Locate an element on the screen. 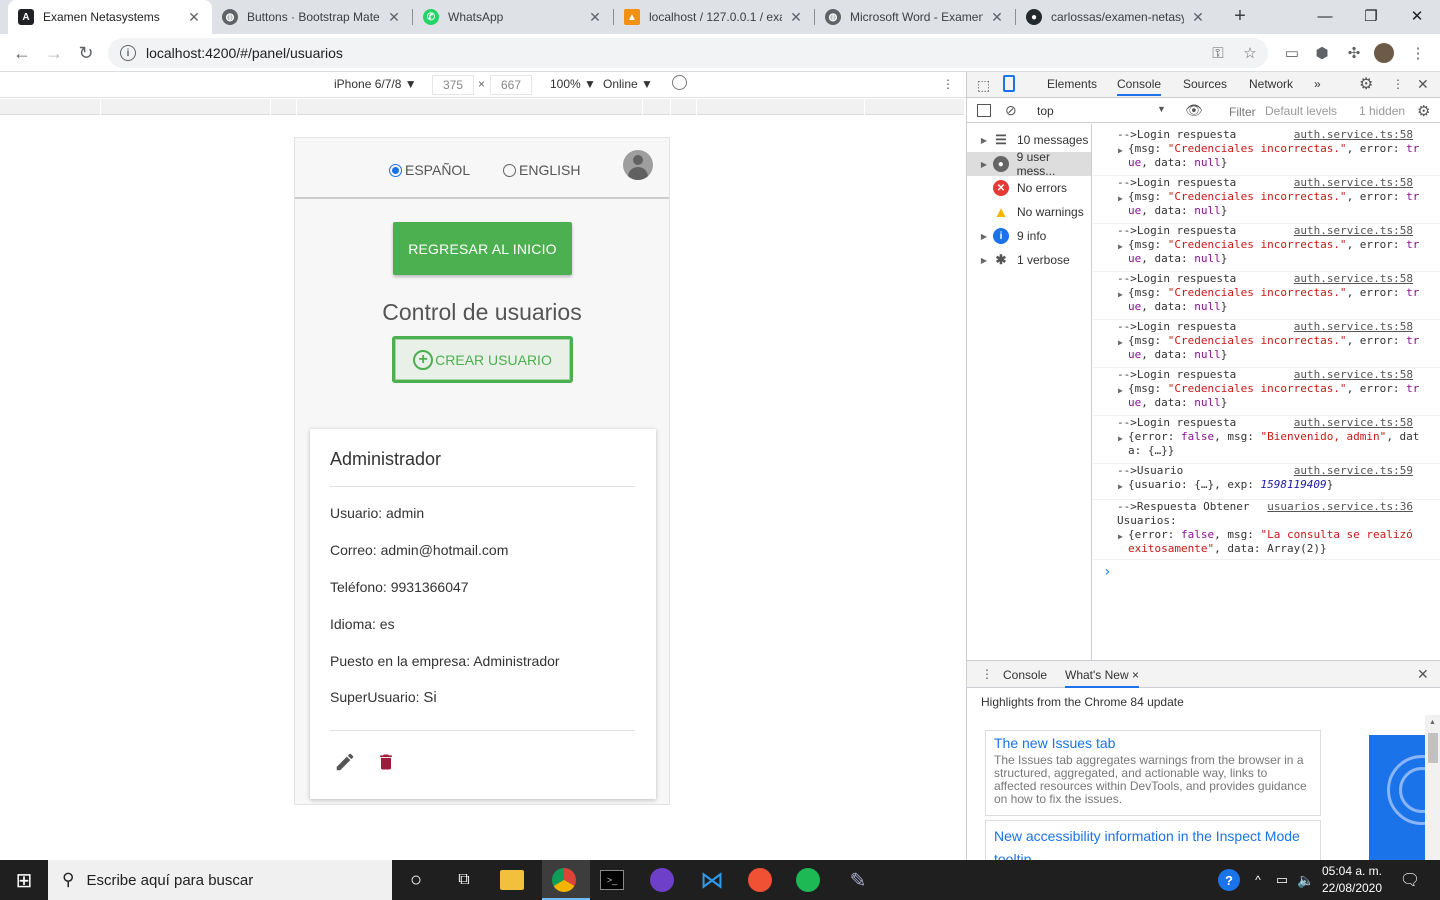 This screenshot has height=900, width=1440. back-icon: ← is located at coordinates (22, 53).